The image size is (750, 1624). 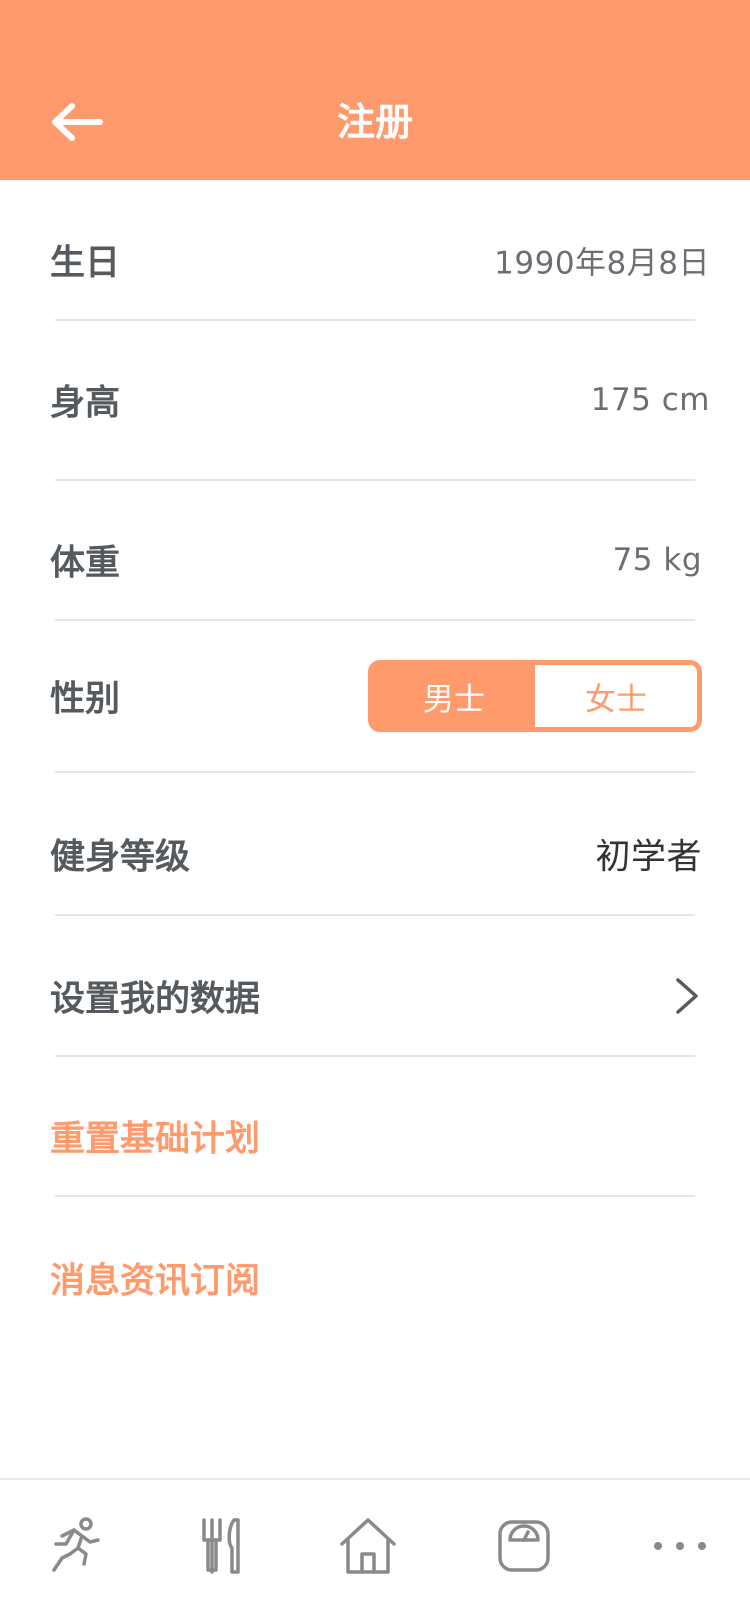 I want to click on news-subscription-label: 消息资讯订阅, so click(x=155, y=1281).